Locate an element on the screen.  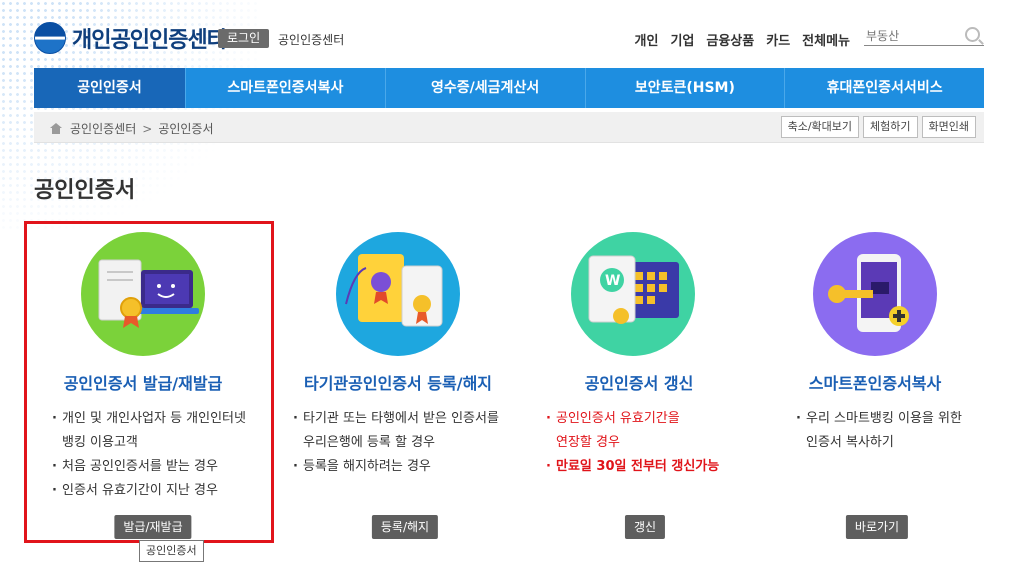
login-button: 로그인 is located at coordinates (244, 38).